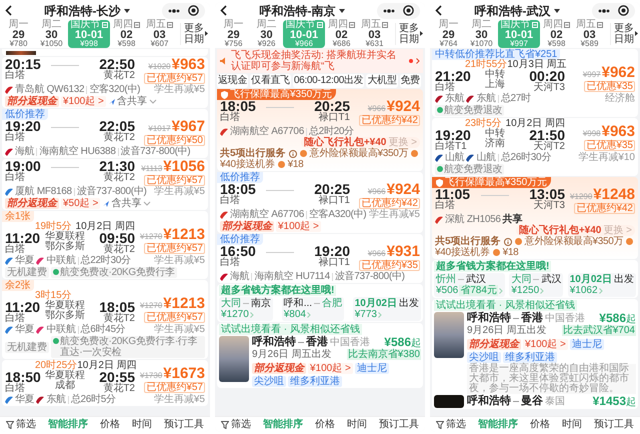 The image size is (640, 434). I want to click on gift-text: 随心飞行礼包+¥40, so click(560, 230).